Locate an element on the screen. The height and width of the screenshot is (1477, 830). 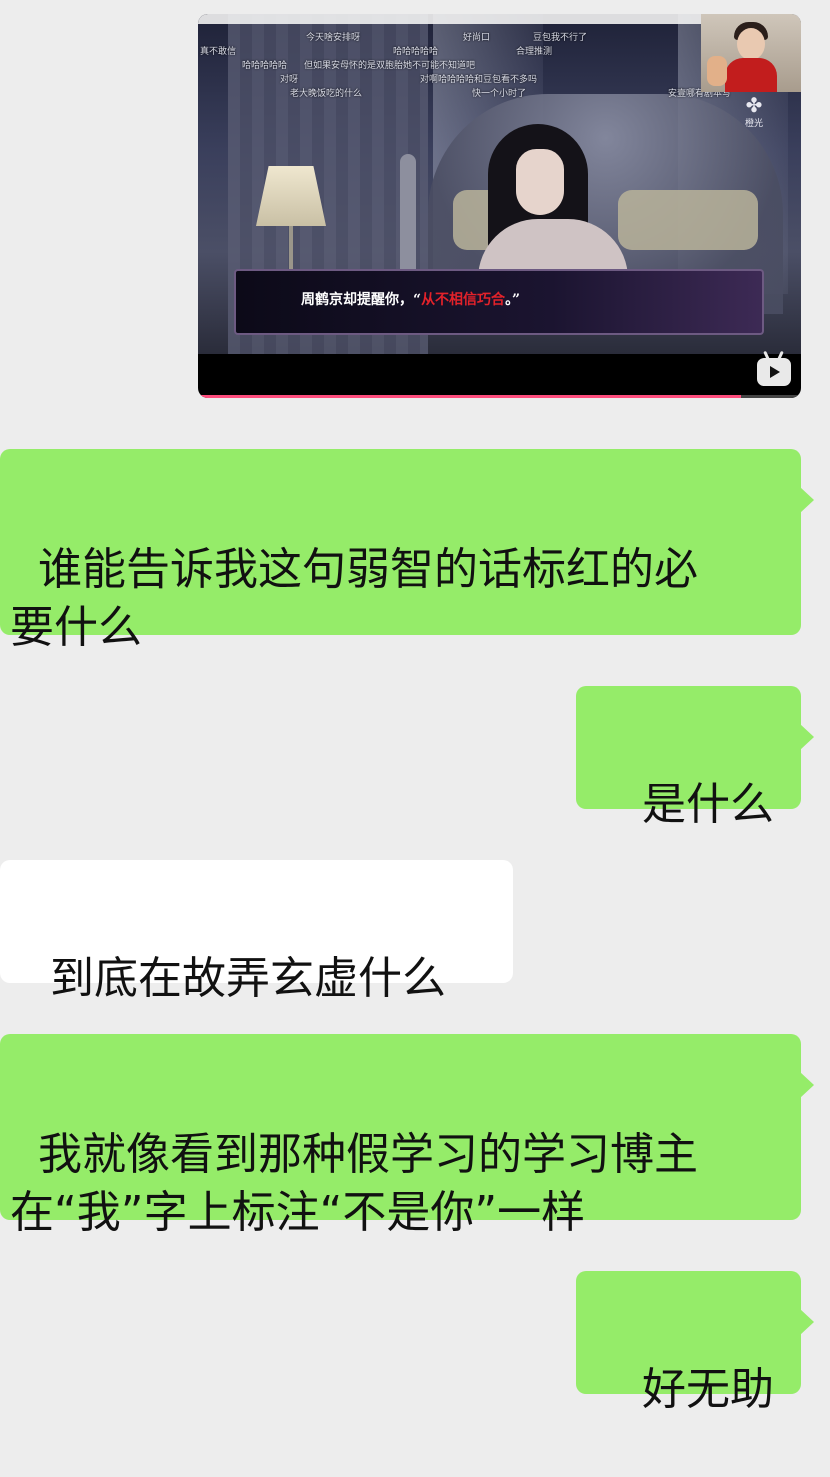
play-triangle-icon is located at coordinates (775, 372).